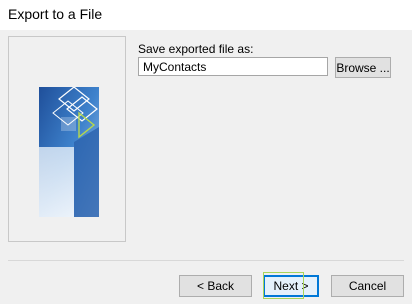 This screenshot has height=304, width=412. I want to click on save-exported-label: Save exported file as:, so click(196, 49).